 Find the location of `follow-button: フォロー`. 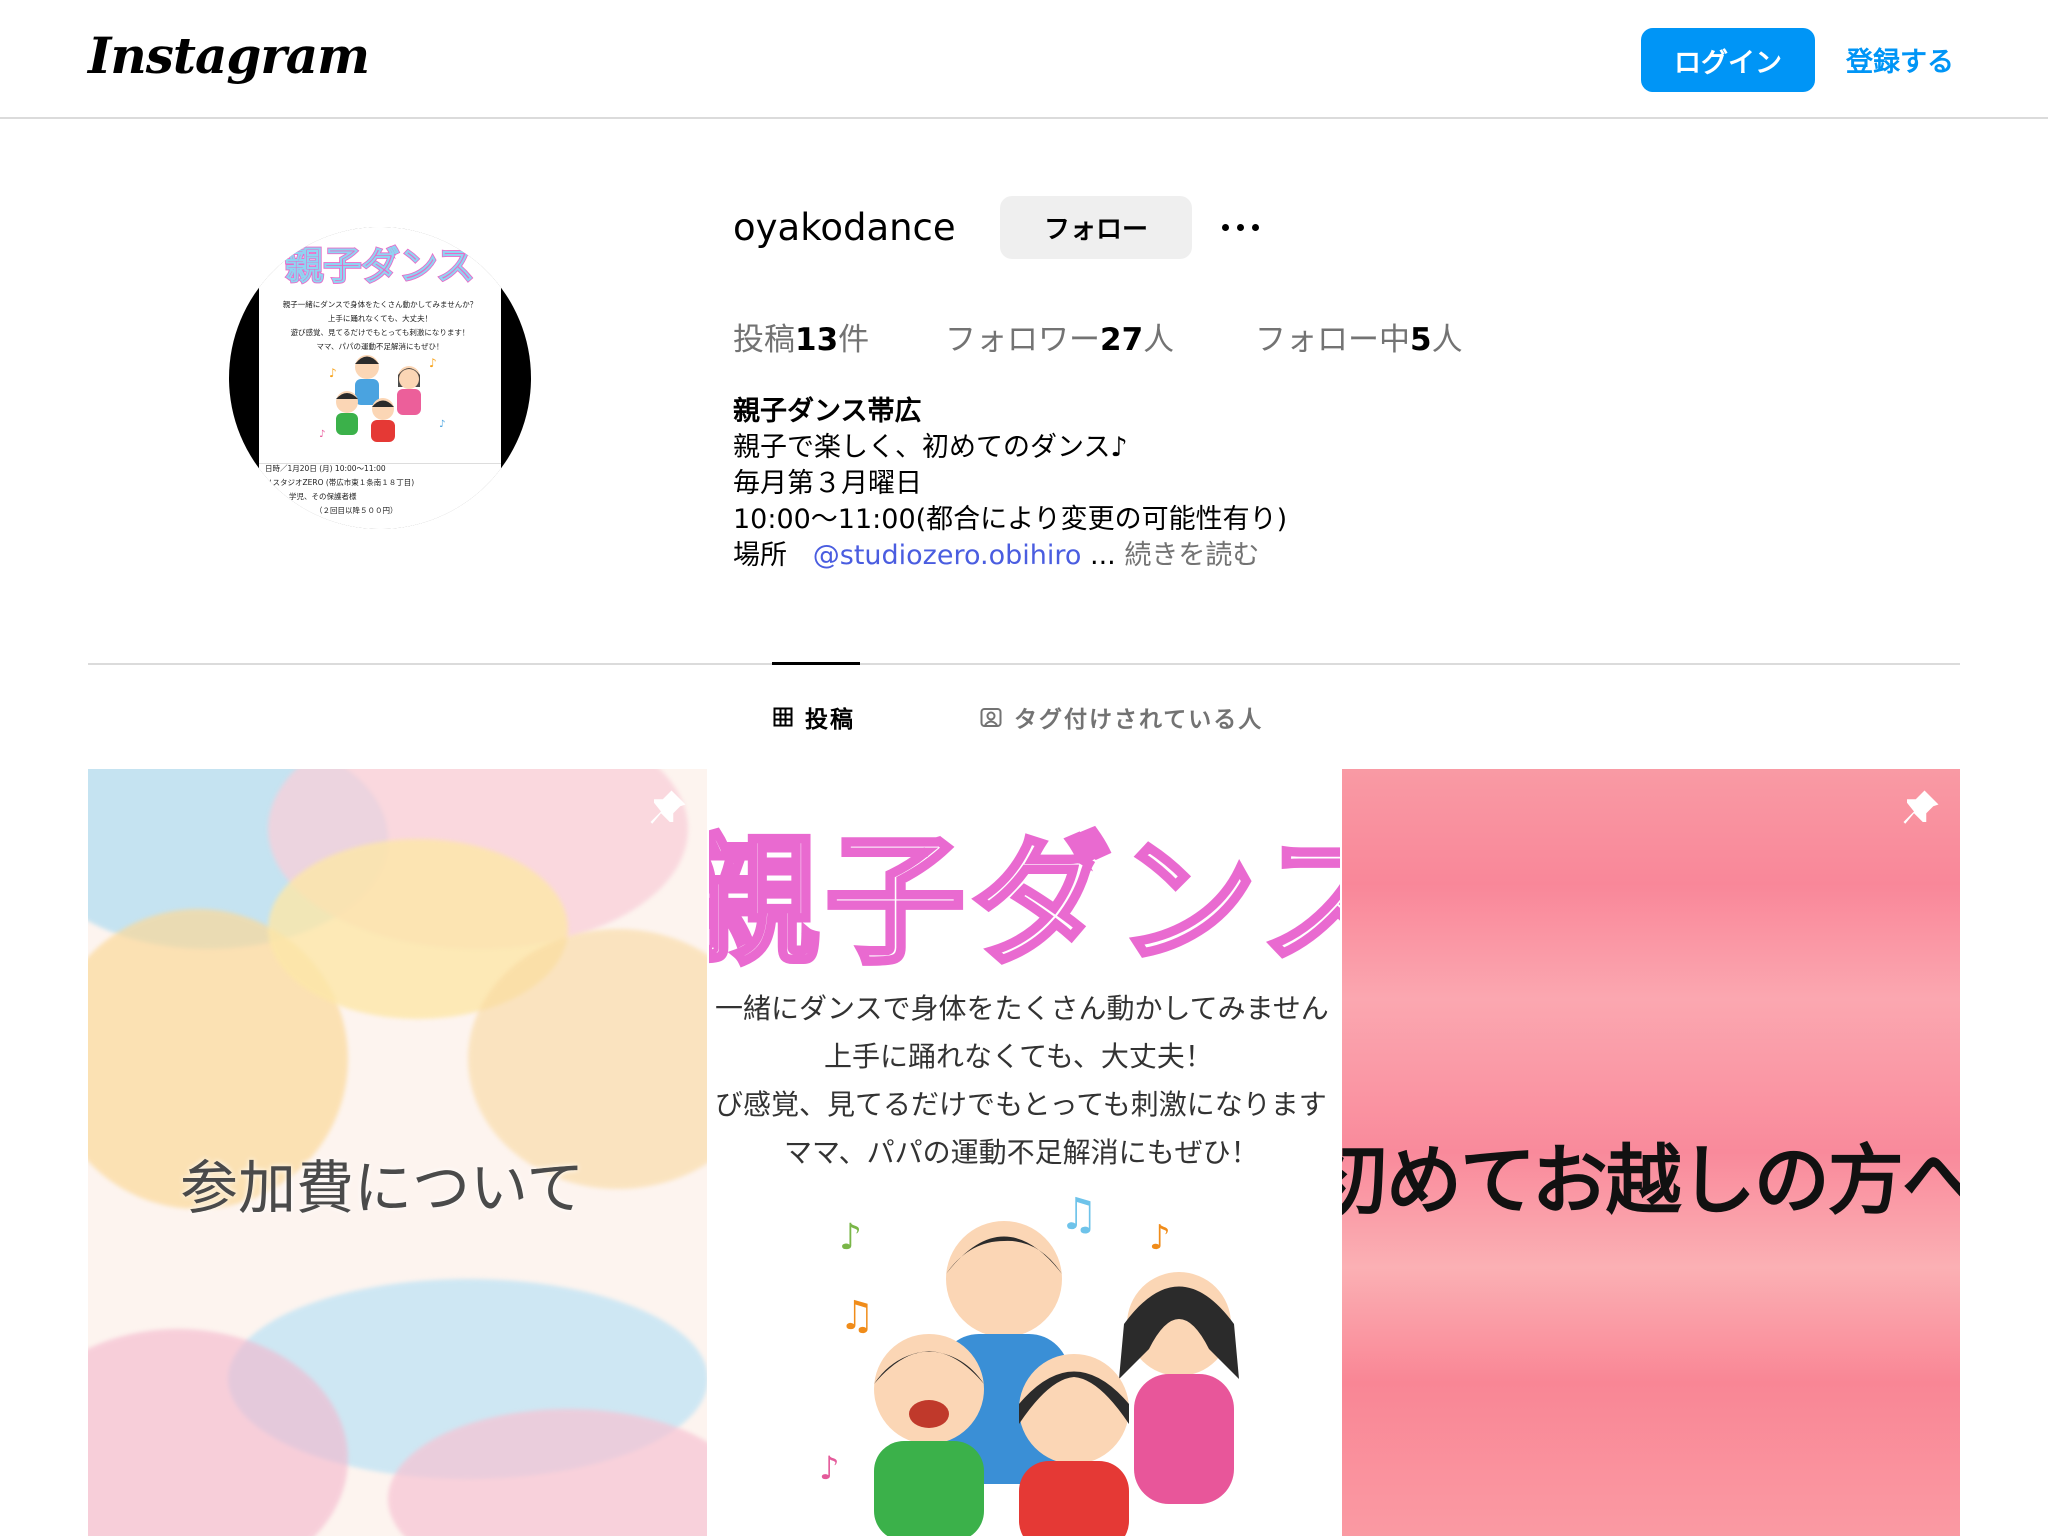

follow-button: フォロー is located at coordinates (1096, 227).